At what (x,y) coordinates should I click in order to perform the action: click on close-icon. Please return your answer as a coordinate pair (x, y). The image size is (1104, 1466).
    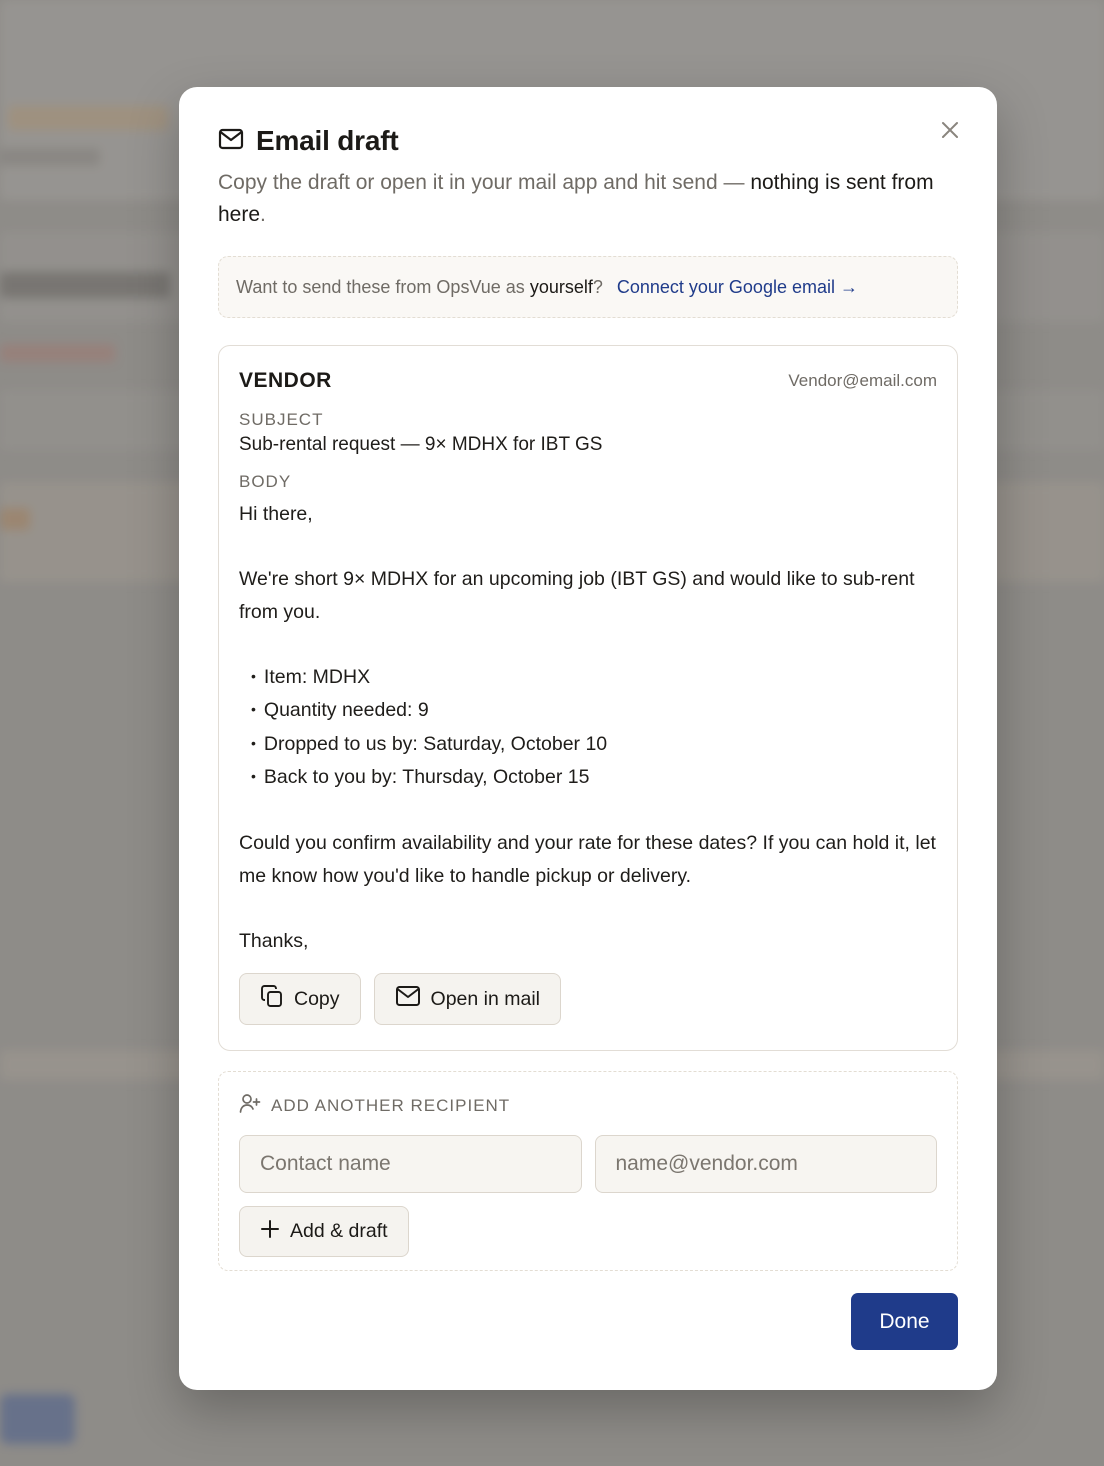
    Looking at the image, I should click on (950, 132).